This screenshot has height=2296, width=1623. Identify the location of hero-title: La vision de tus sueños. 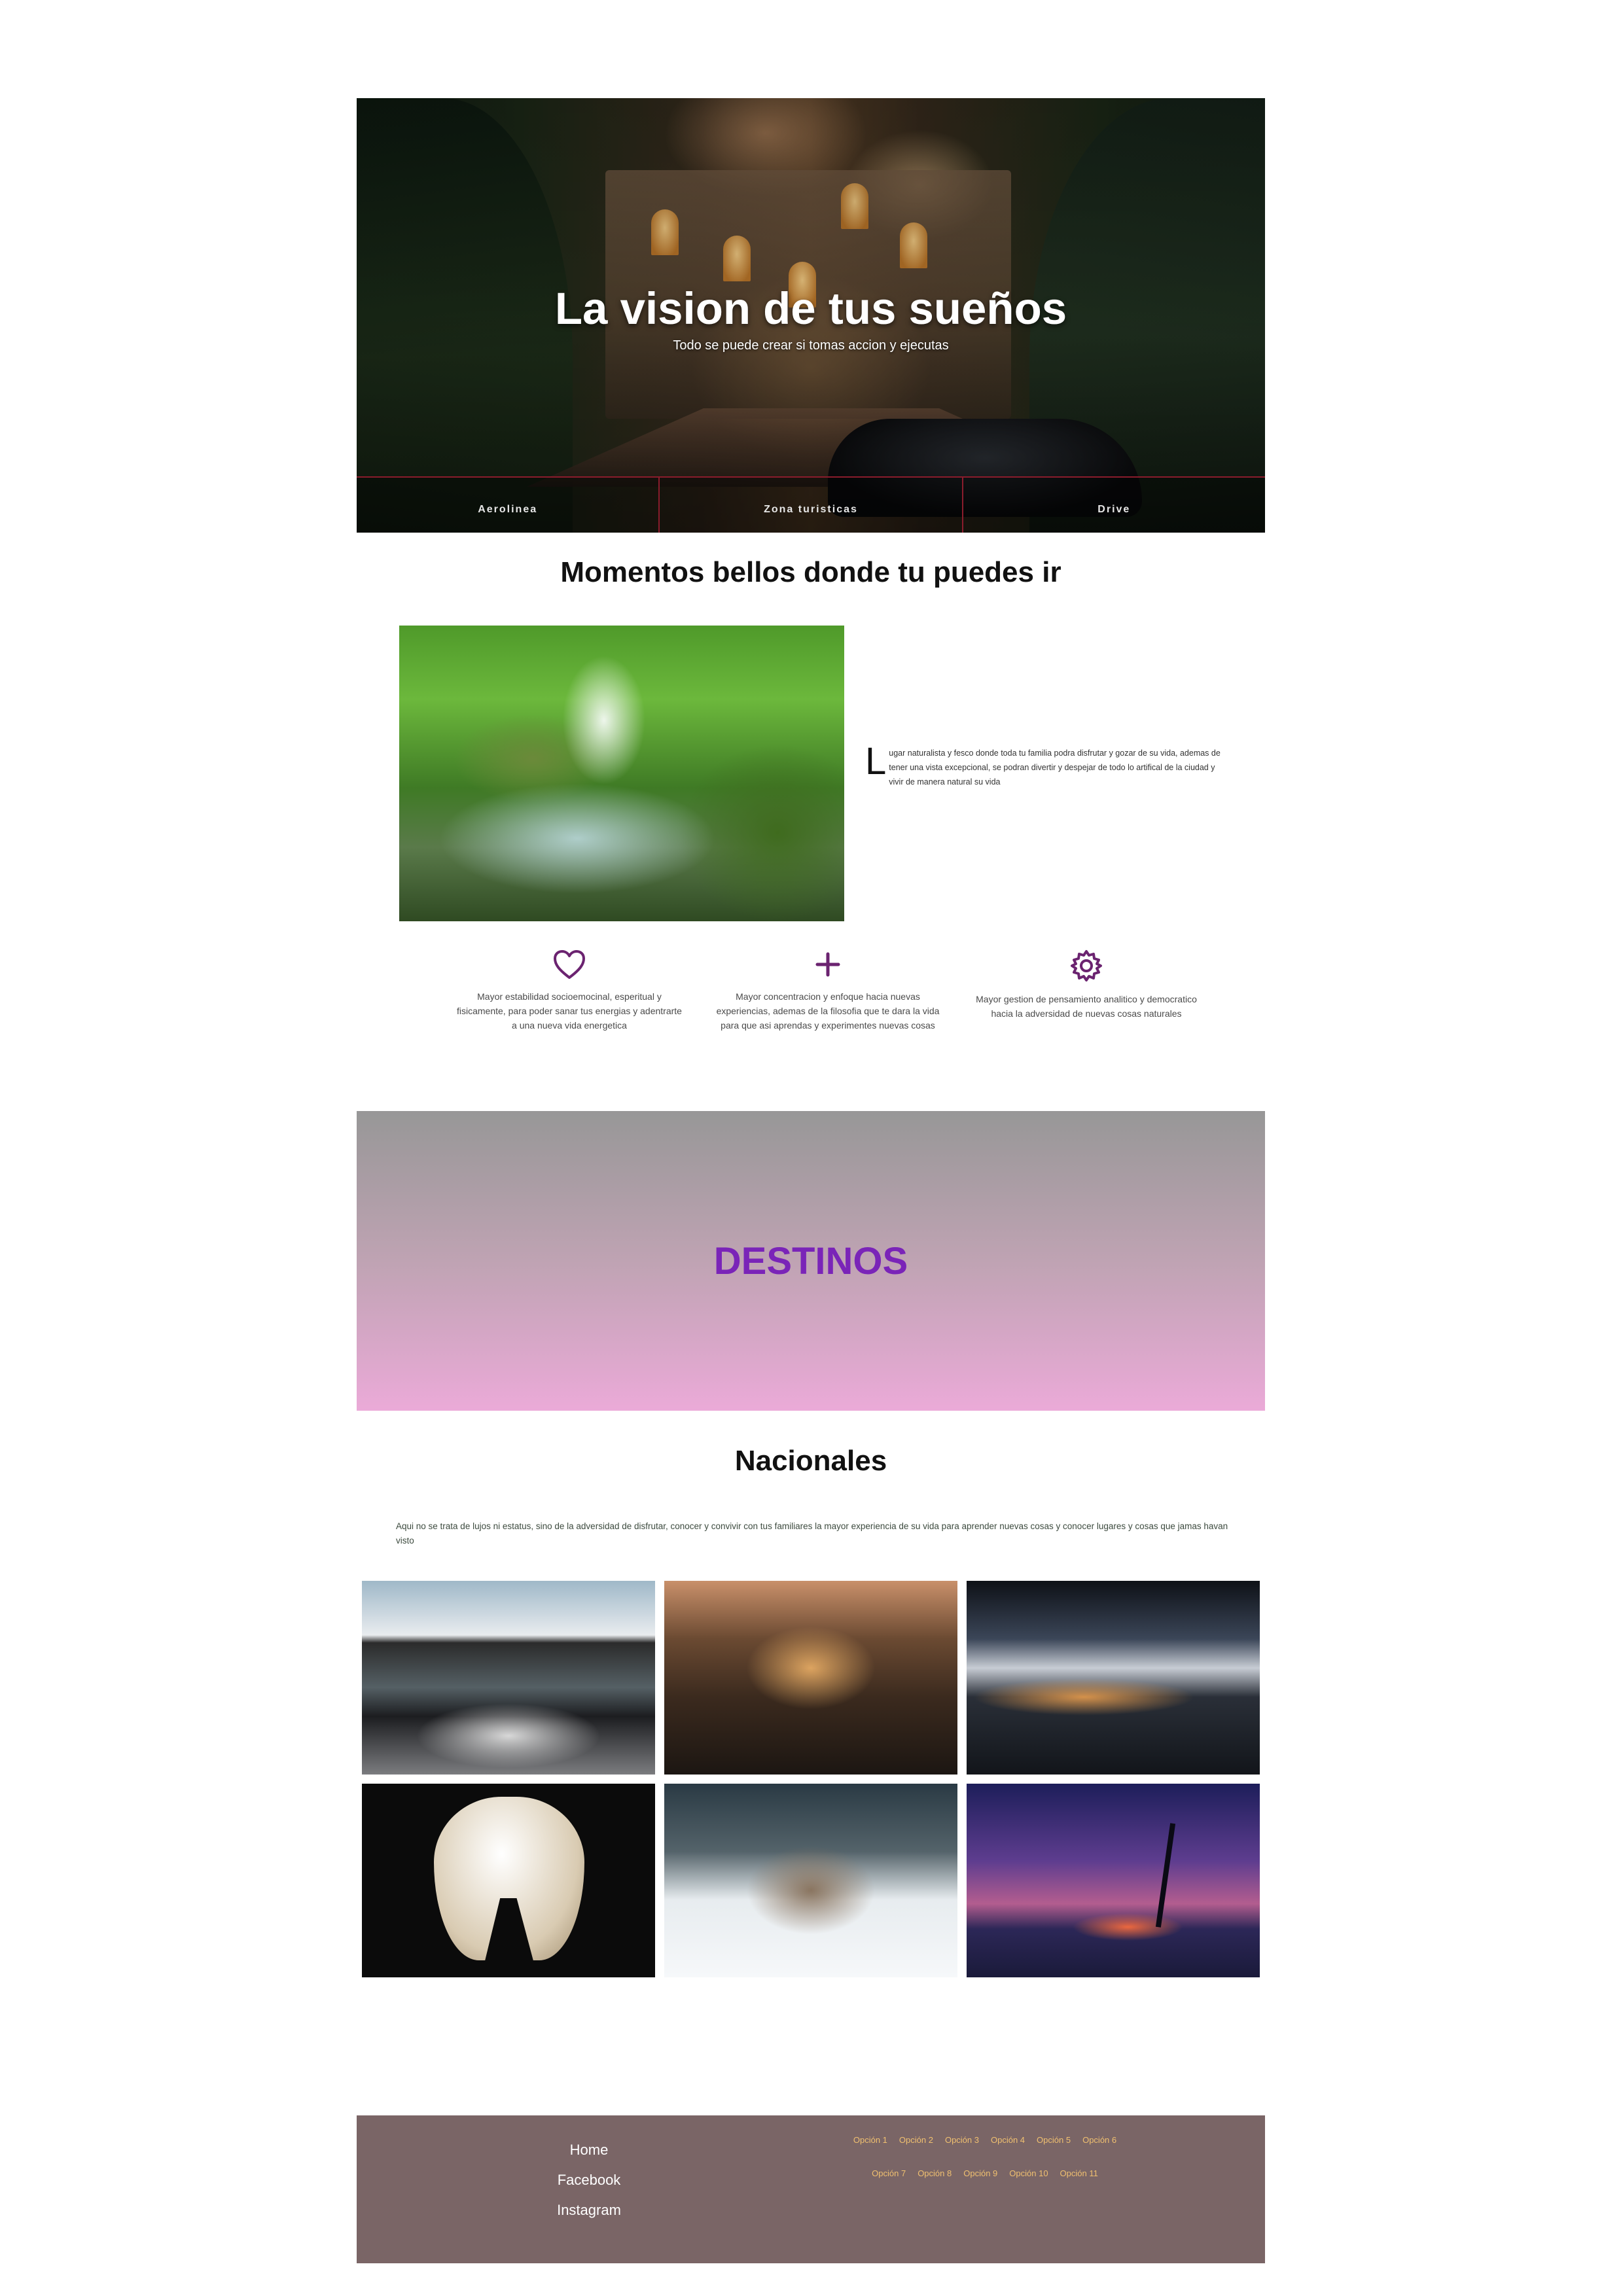
(810, 308).